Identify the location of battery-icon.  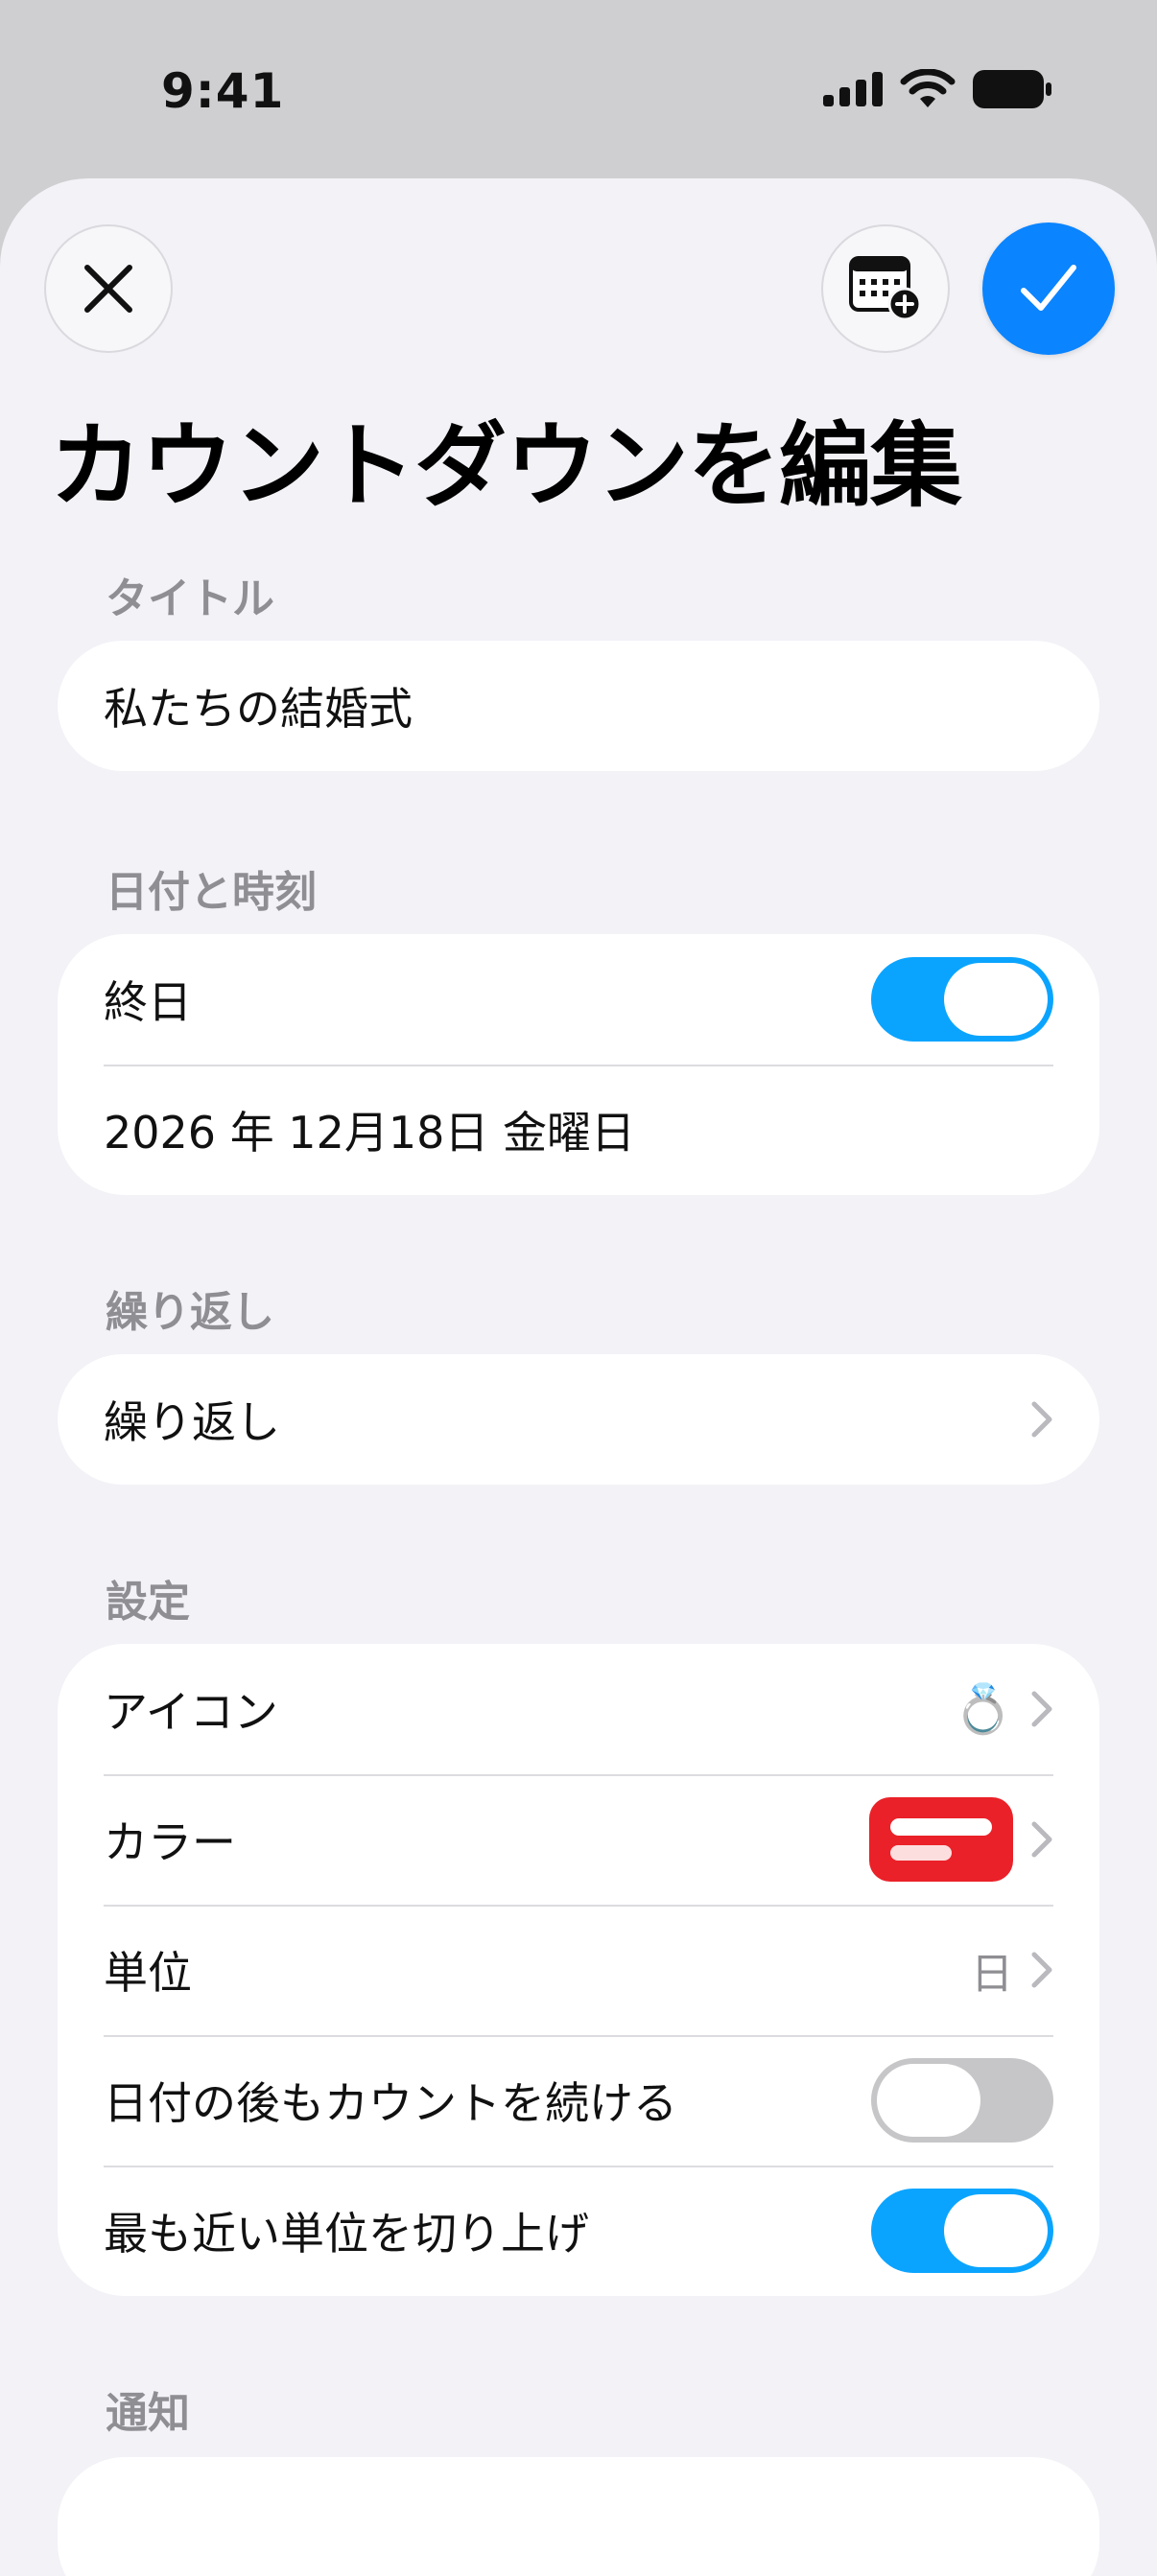
(1012, 89).